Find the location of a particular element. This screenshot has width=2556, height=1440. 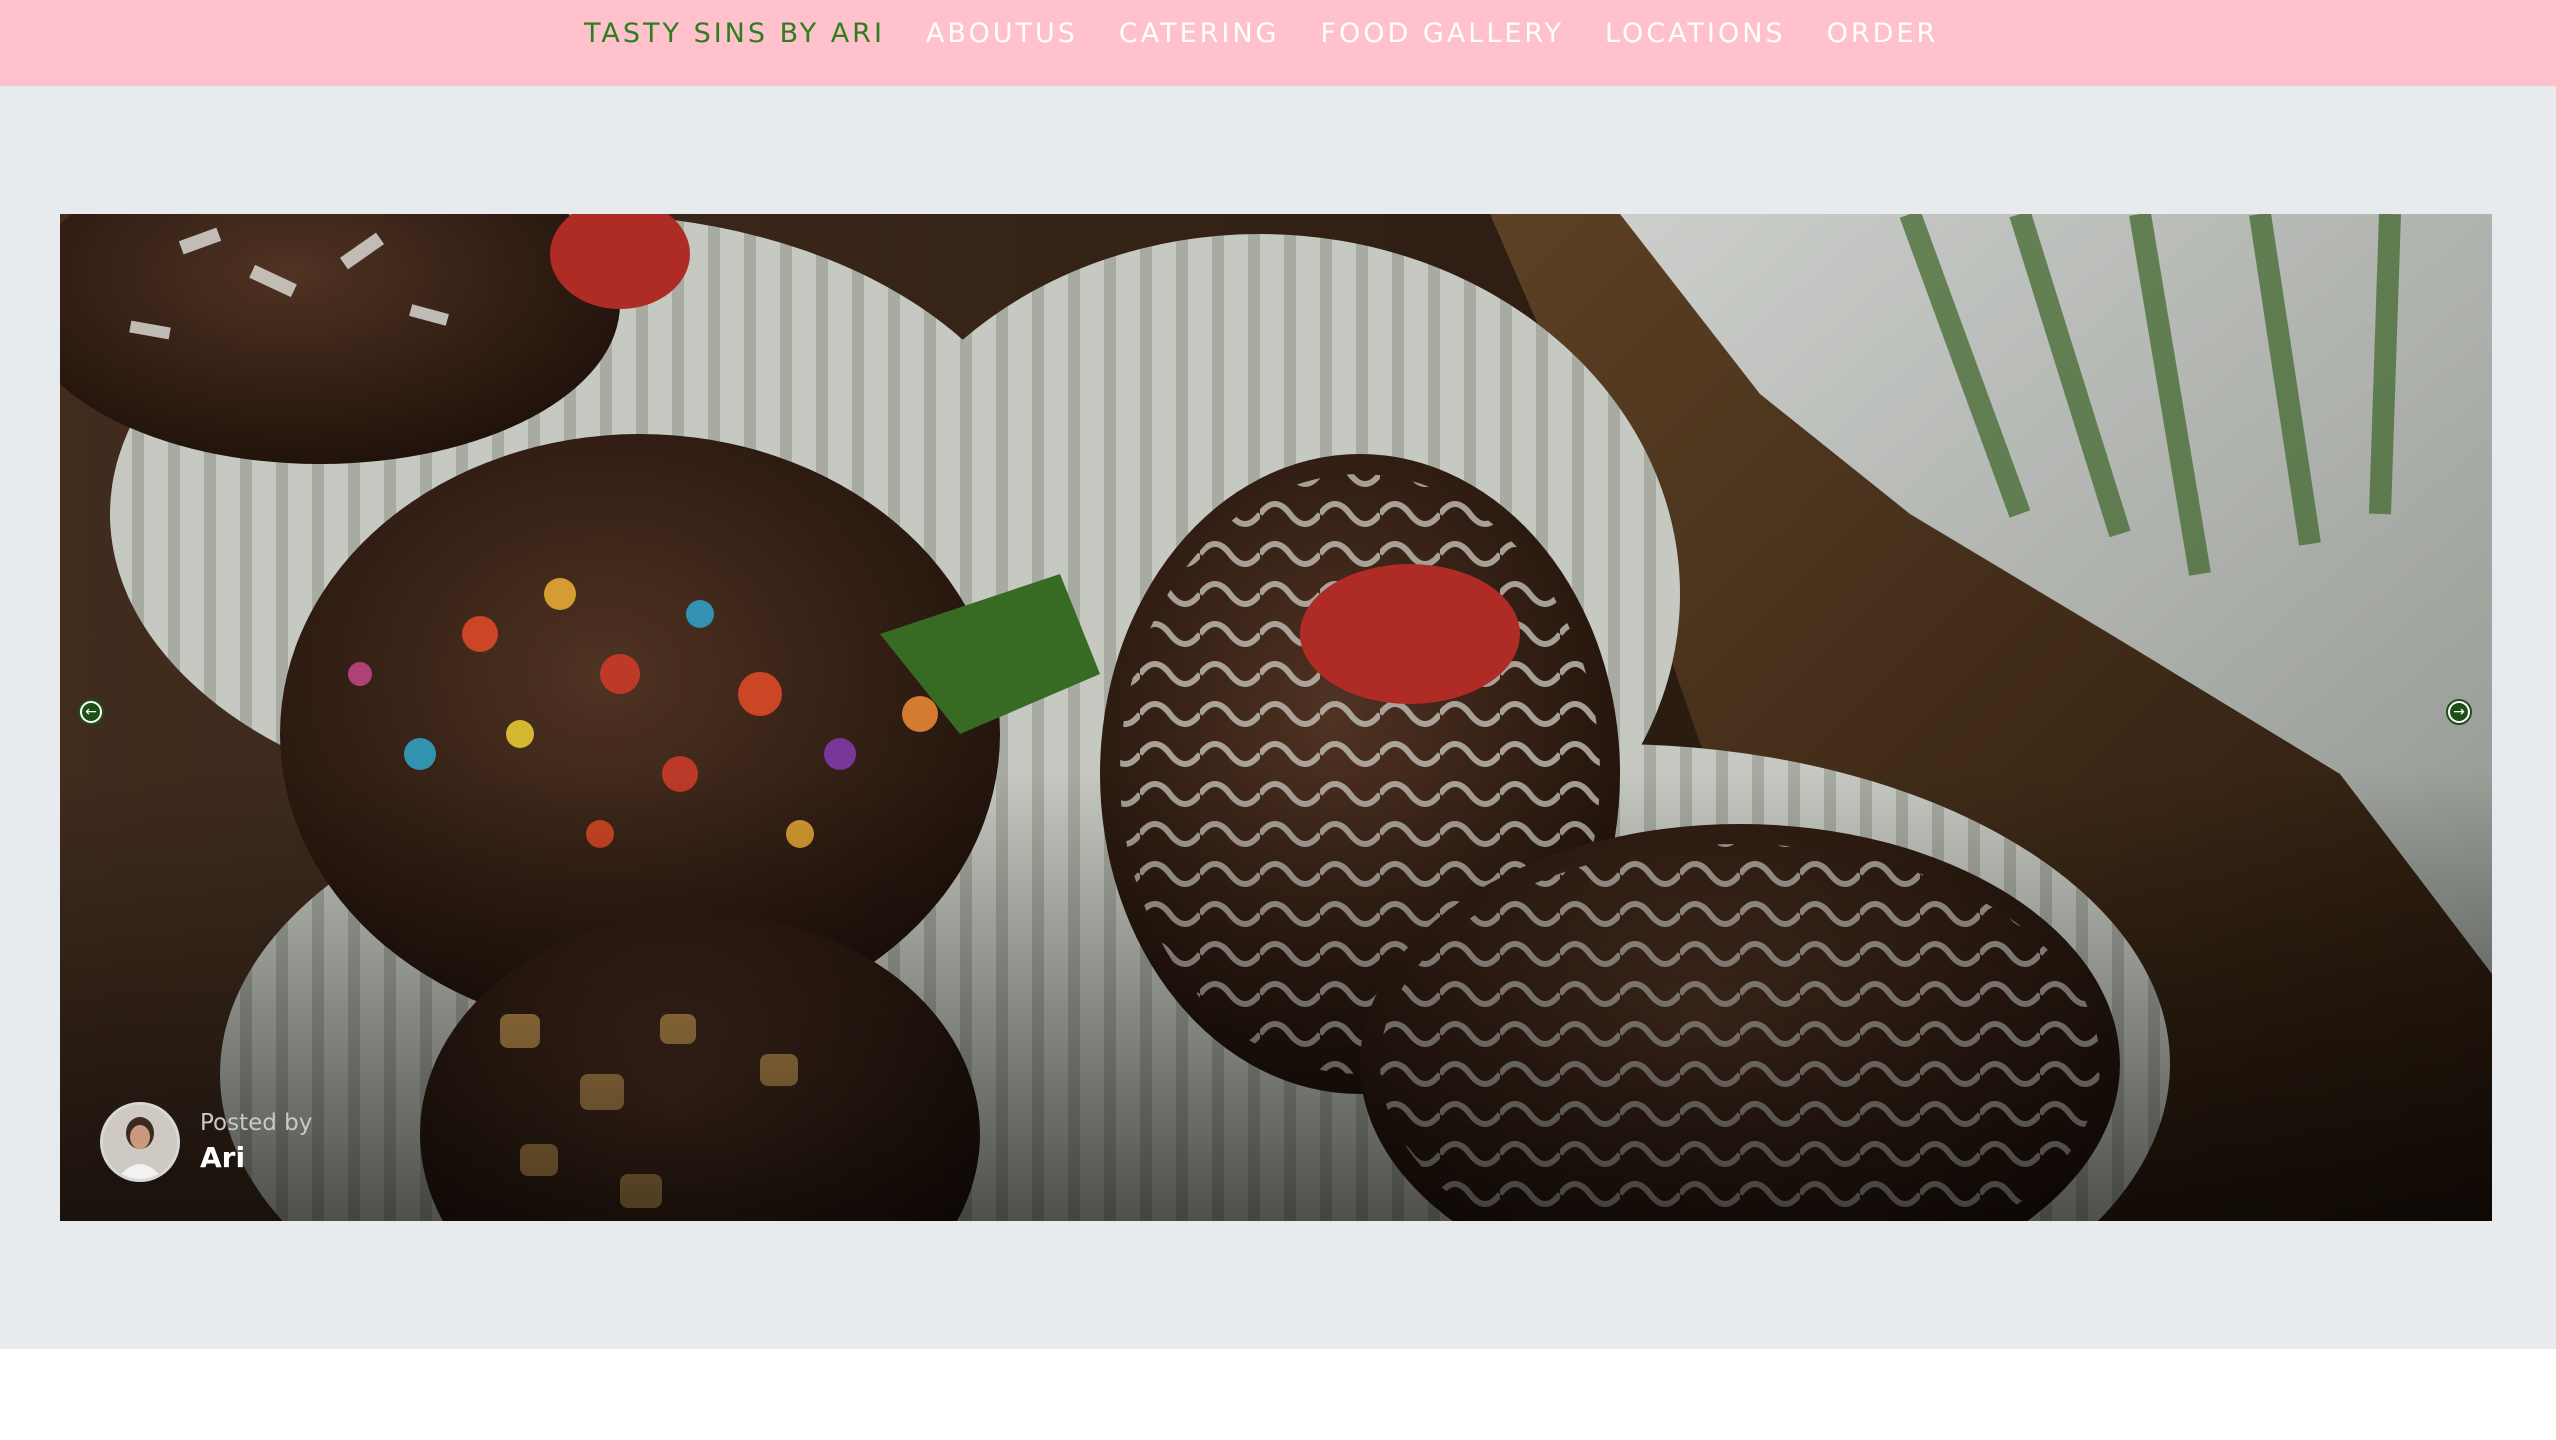

author-text: Posted by Ari is located at coordinates (256, 1142).